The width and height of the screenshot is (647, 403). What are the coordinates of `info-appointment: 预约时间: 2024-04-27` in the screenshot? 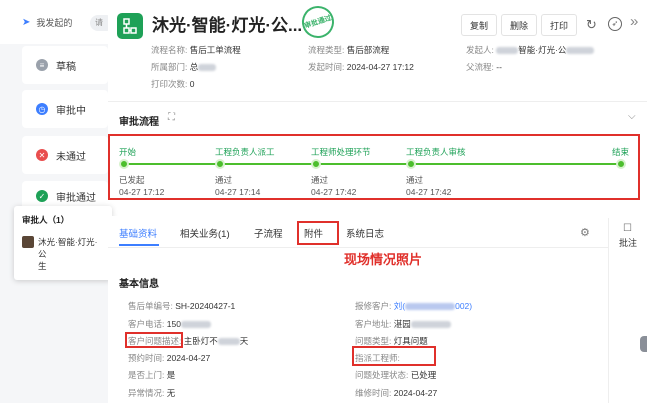 It's located at (169, 358).